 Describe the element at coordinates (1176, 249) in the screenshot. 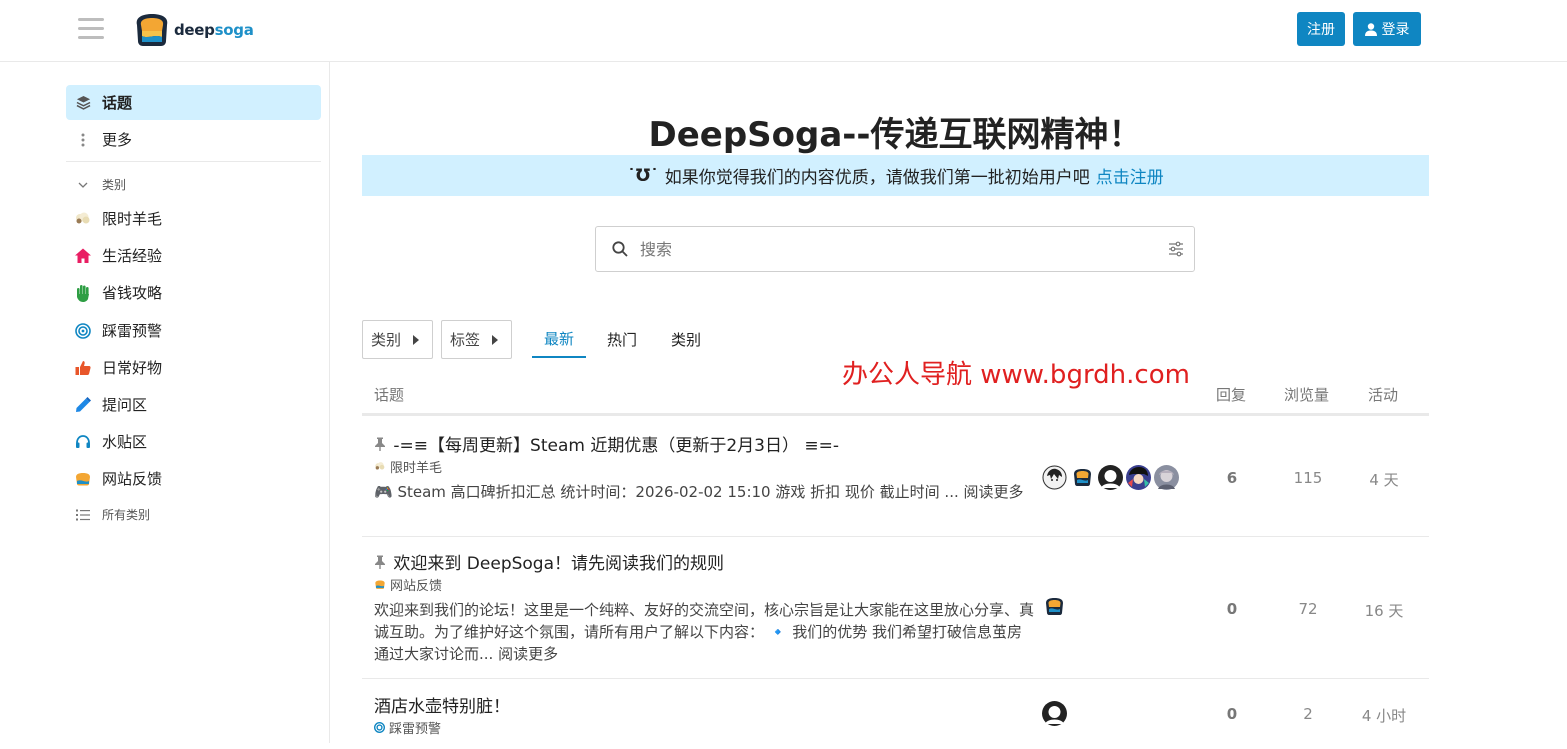

I see `filter-sliders-icon` at that location.